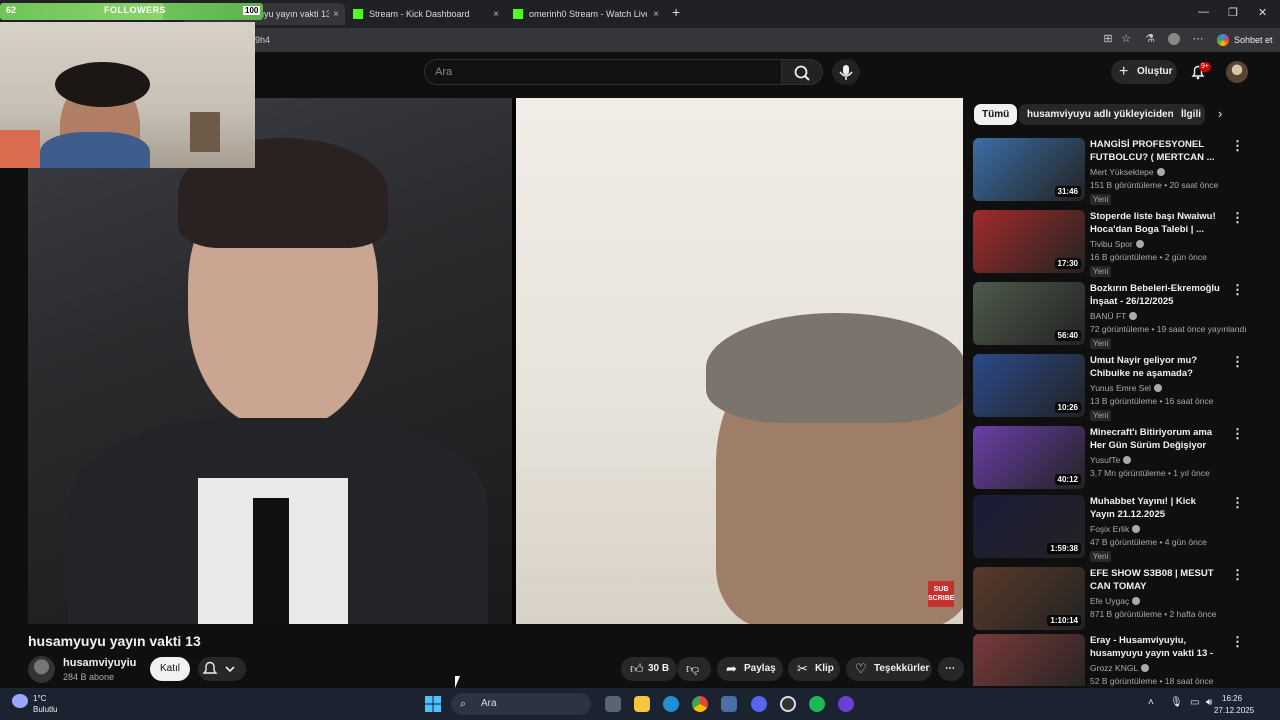  Describe the element at coordinates (1029, 660) in the screenshot. I see `video-thumbnail` at that location.